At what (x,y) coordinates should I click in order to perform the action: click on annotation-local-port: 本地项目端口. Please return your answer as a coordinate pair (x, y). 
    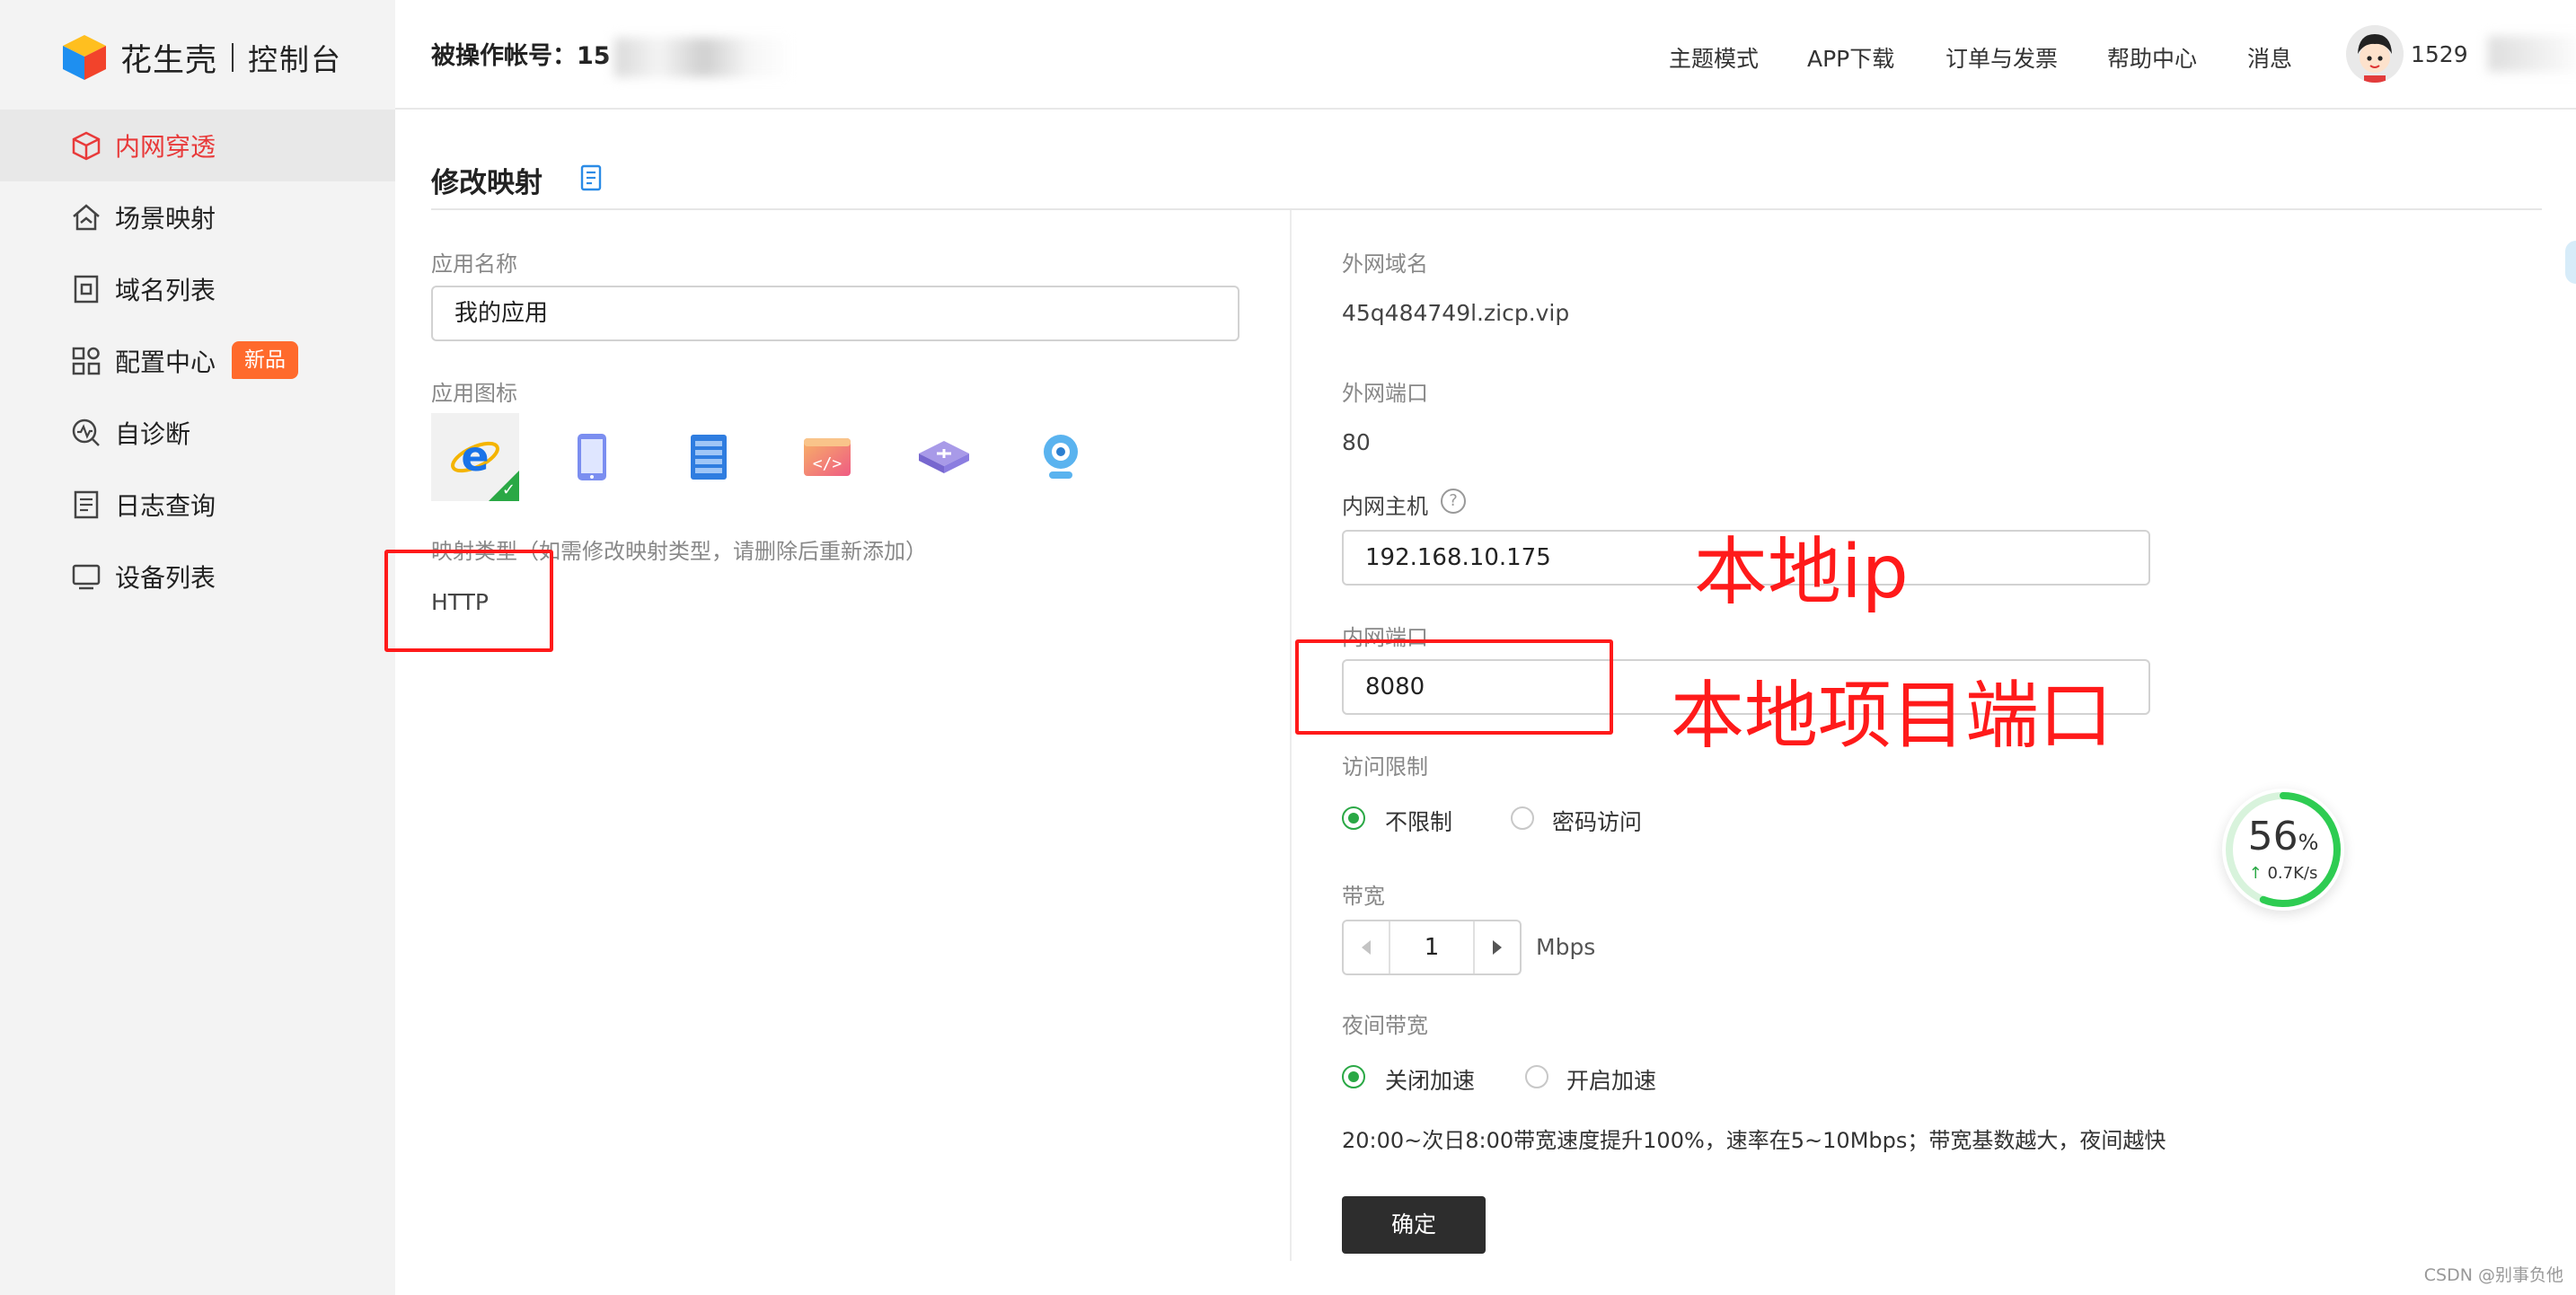
    Looking at the image, I should click on (1892, 716).